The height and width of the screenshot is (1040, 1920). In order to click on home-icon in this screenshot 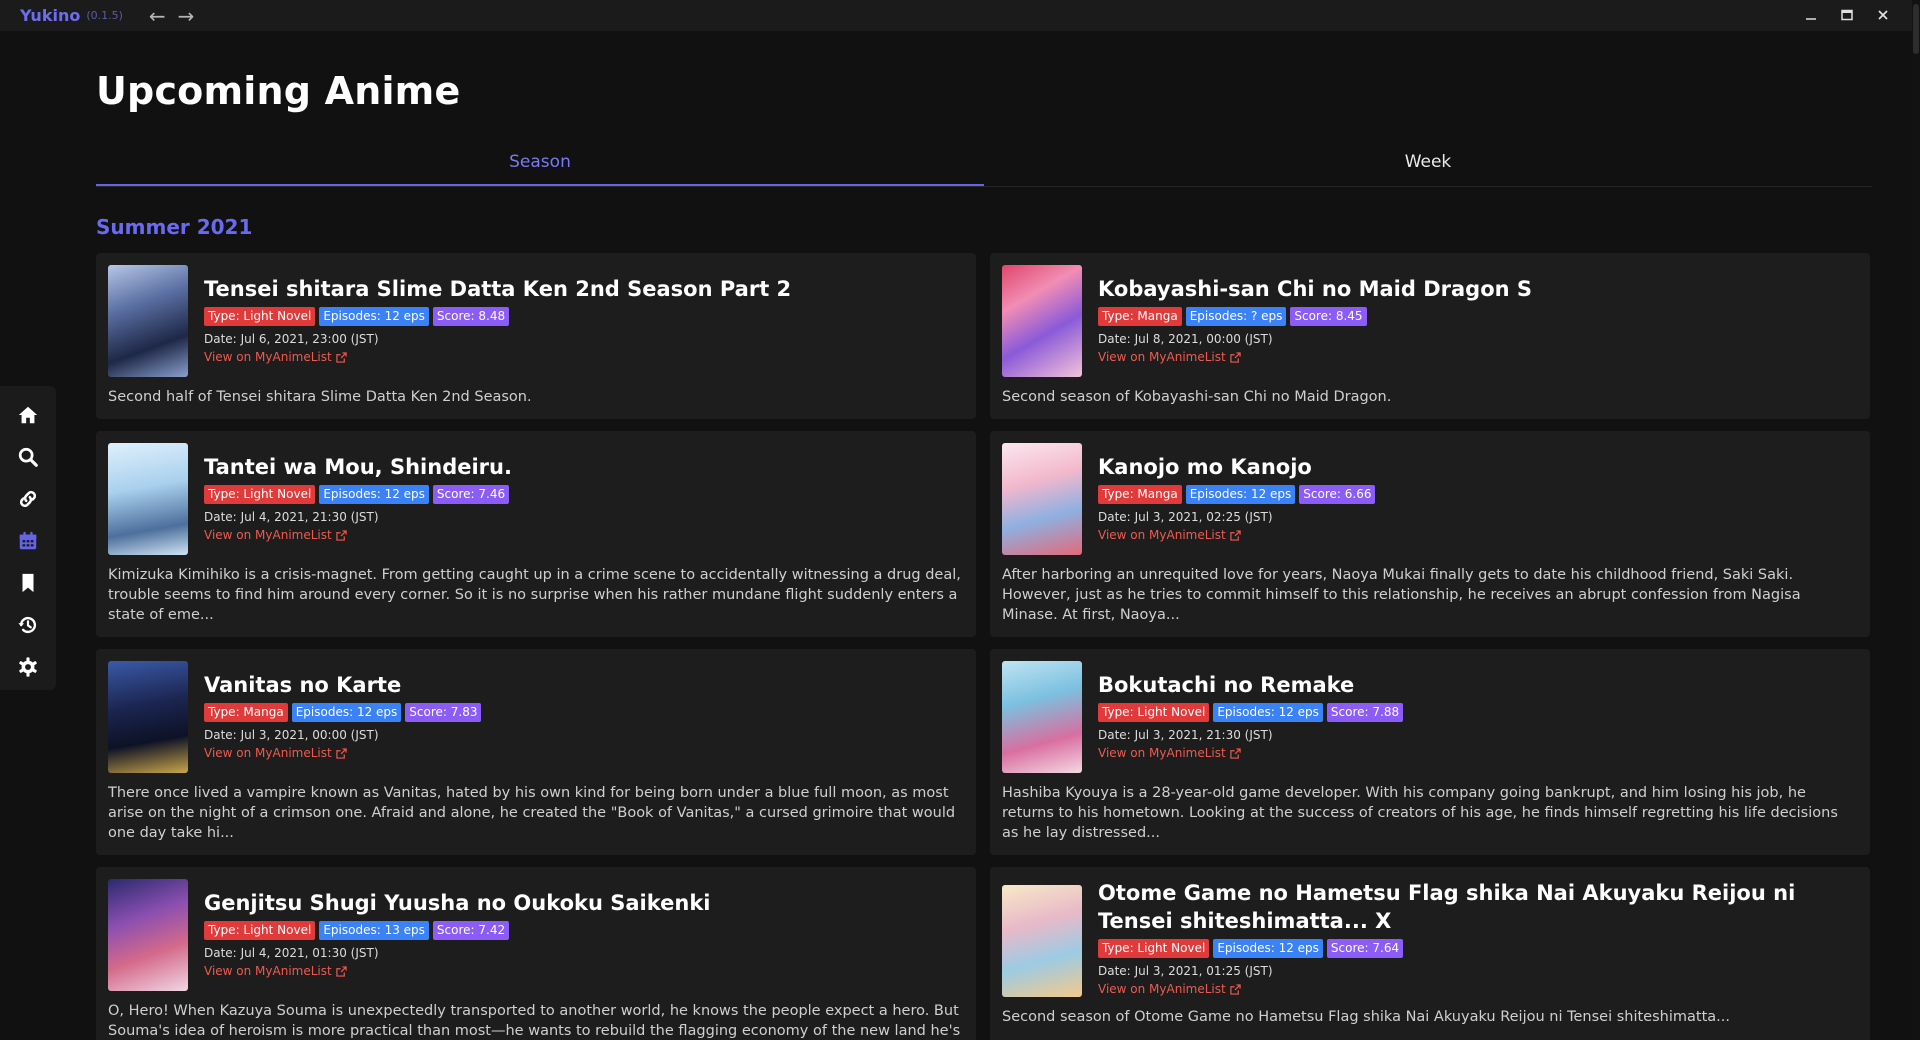, I will do `click(28, 415)`.